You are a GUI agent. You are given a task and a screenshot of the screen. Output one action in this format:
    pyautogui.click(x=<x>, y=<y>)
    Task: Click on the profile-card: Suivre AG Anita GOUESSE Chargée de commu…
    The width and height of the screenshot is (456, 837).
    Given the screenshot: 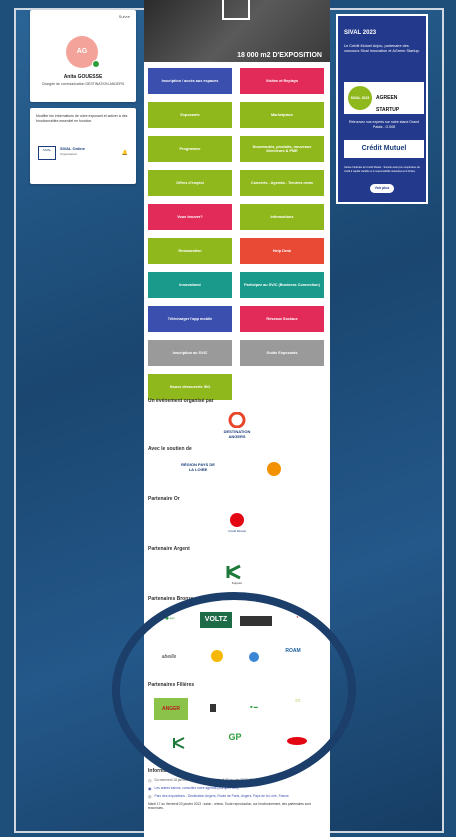 What is the action you would take?
    pyautogui.click(x=83, y=56)
    